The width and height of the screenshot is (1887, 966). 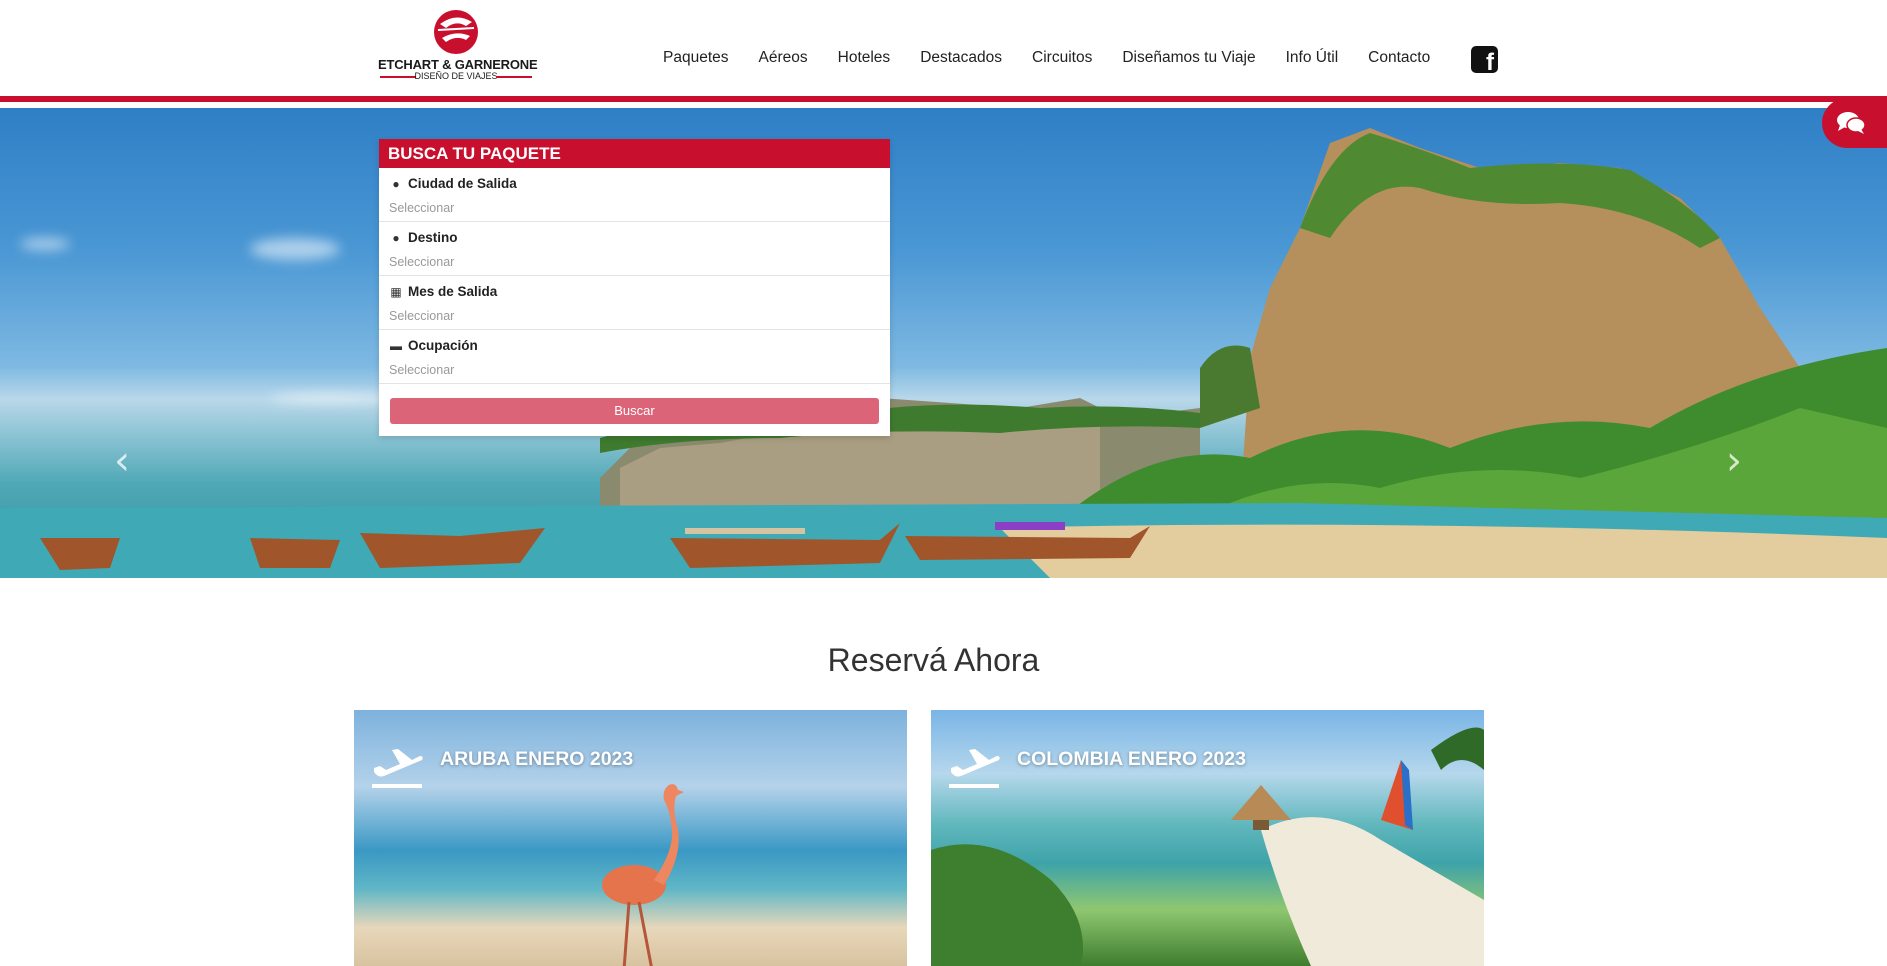 I want to click on chat-bubbles-icon, so click(x=1851, y=123).